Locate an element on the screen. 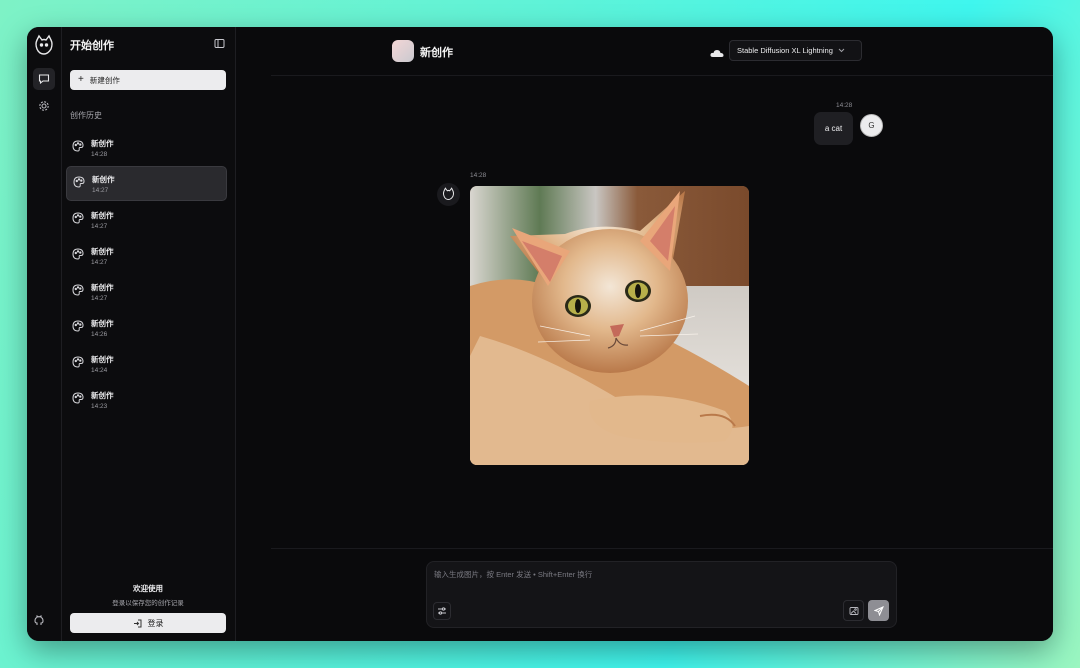  model-select-value: Stable Diffusion XL Lightning is located at coordinates (785, 50).